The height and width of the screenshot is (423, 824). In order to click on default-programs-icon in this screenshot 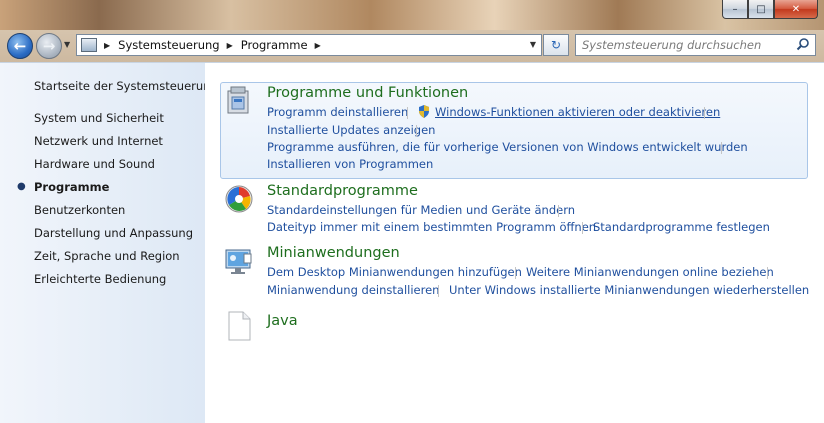, I will do `click(239, 199)`.